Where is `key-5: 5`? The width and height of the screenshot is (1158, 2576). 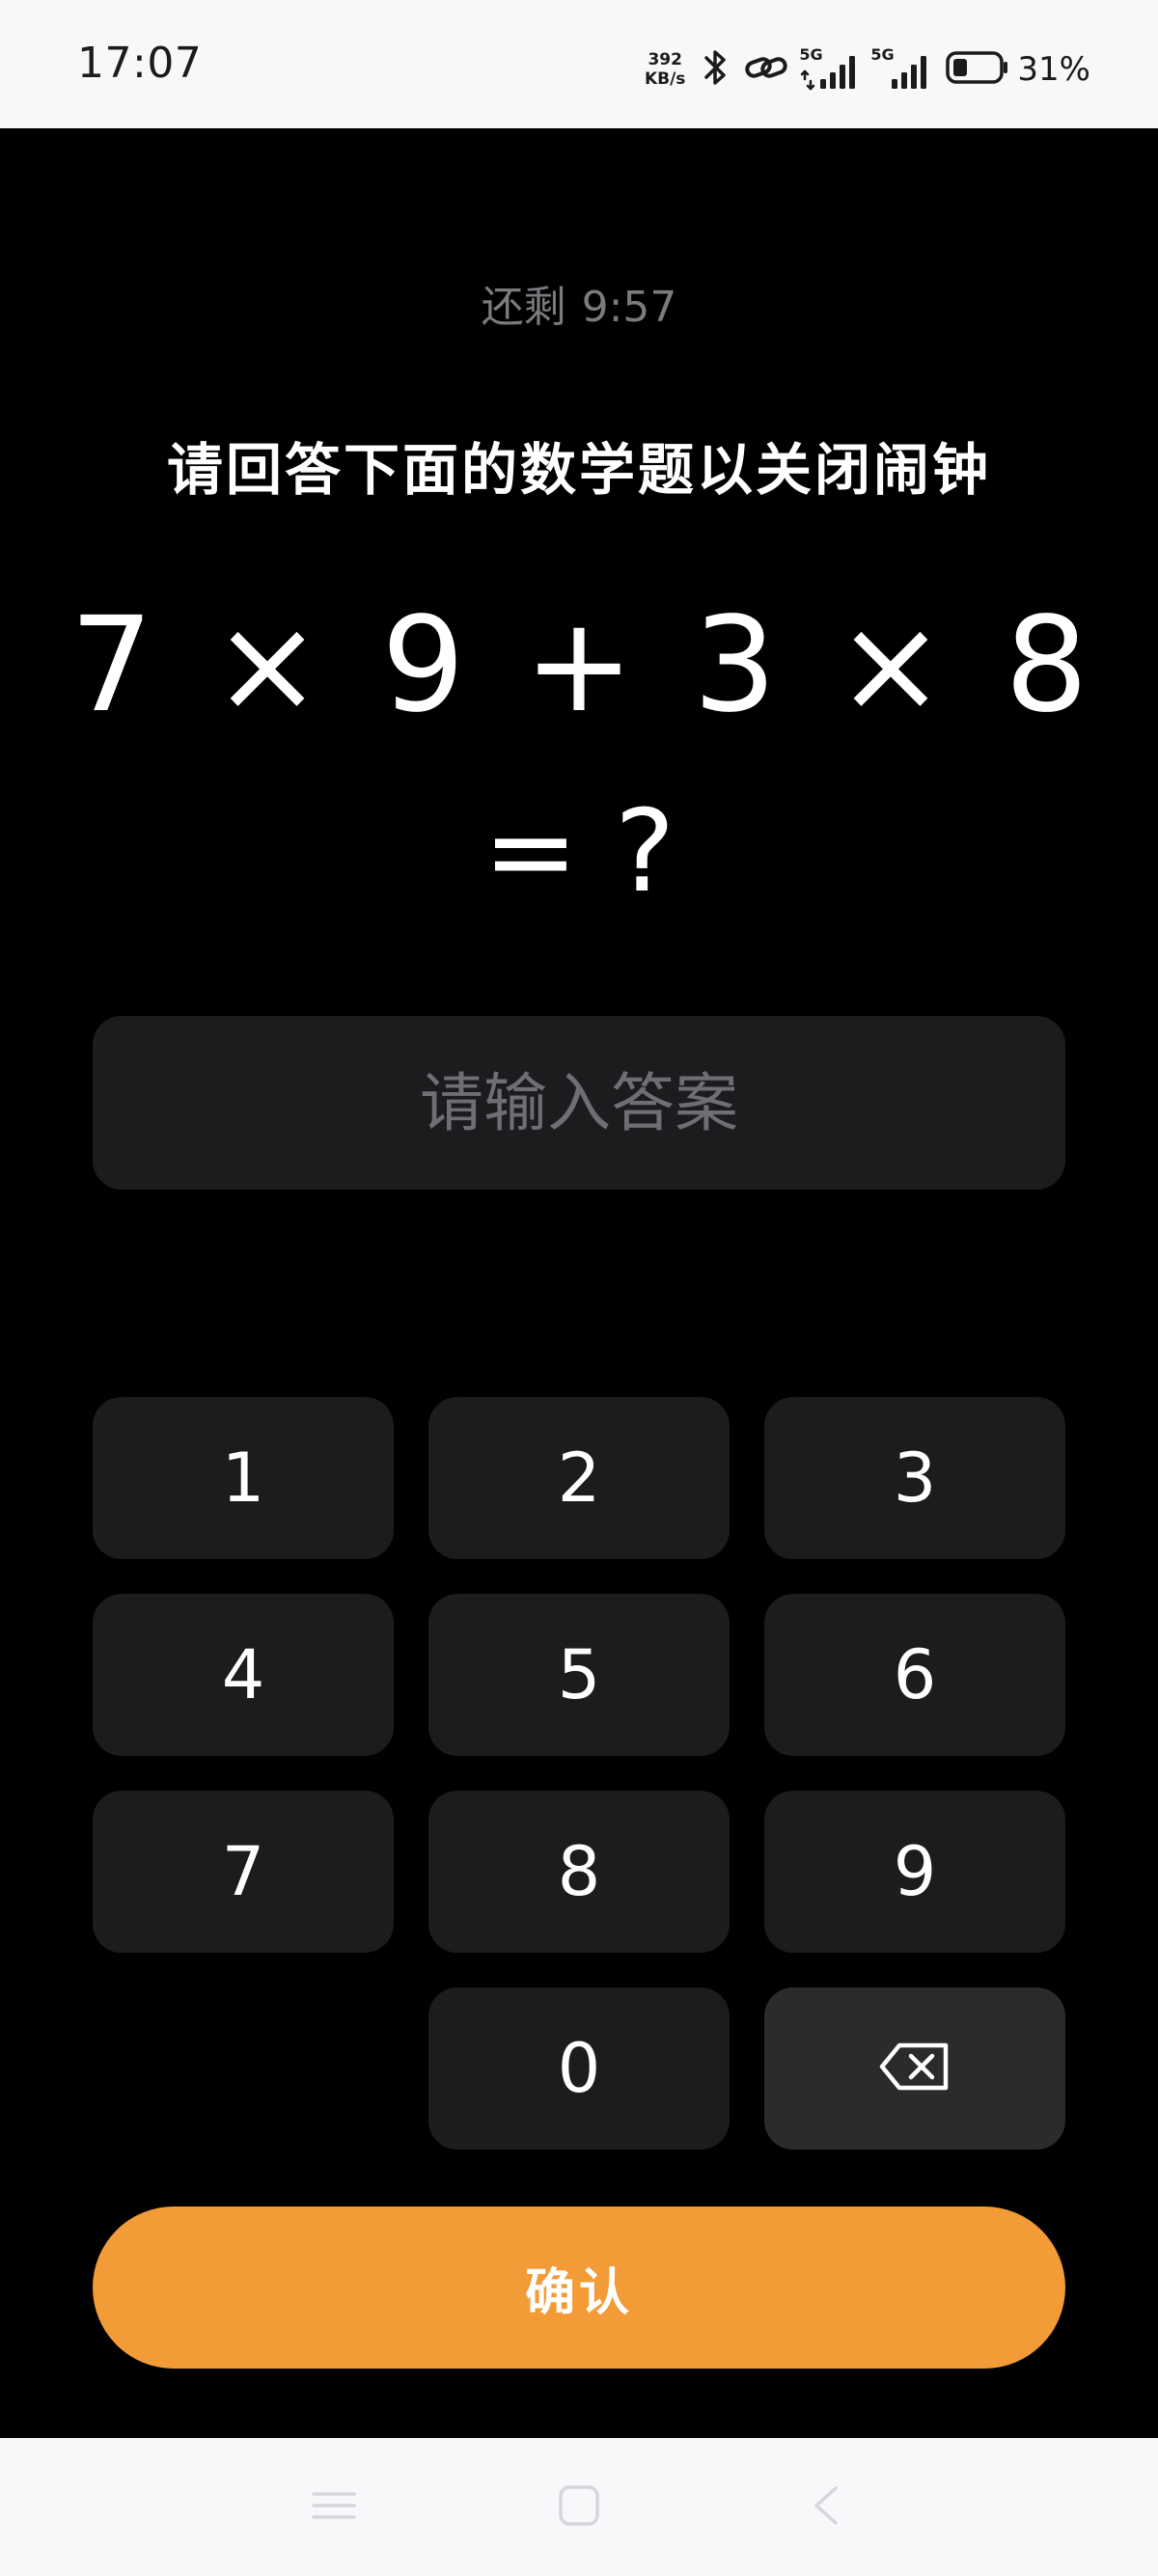 key-5: 5 is located at coordinates (579, 1675).